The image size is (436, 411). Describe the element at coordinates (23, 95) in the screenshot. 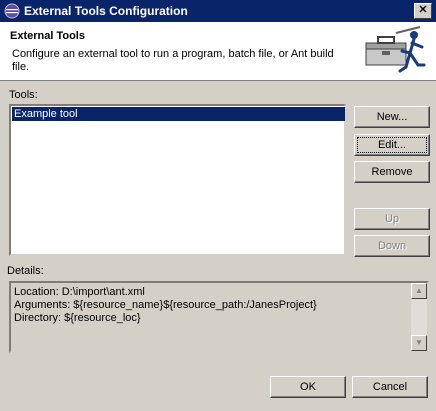

I see `tools-label: Tools:` at that location.